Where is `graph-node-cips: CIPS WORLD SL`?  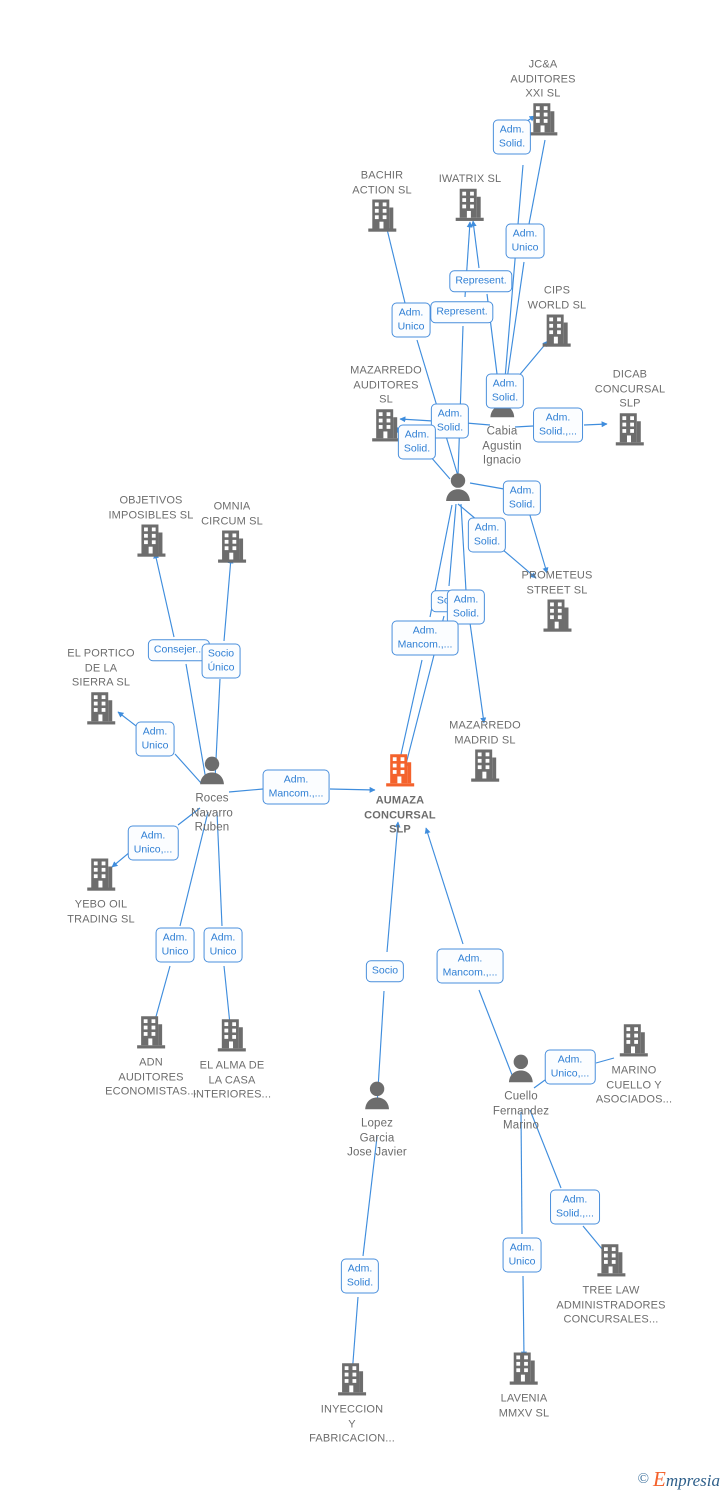 graph-node-cips: CIPS WORLD SL is located at coordinates (557, 318).